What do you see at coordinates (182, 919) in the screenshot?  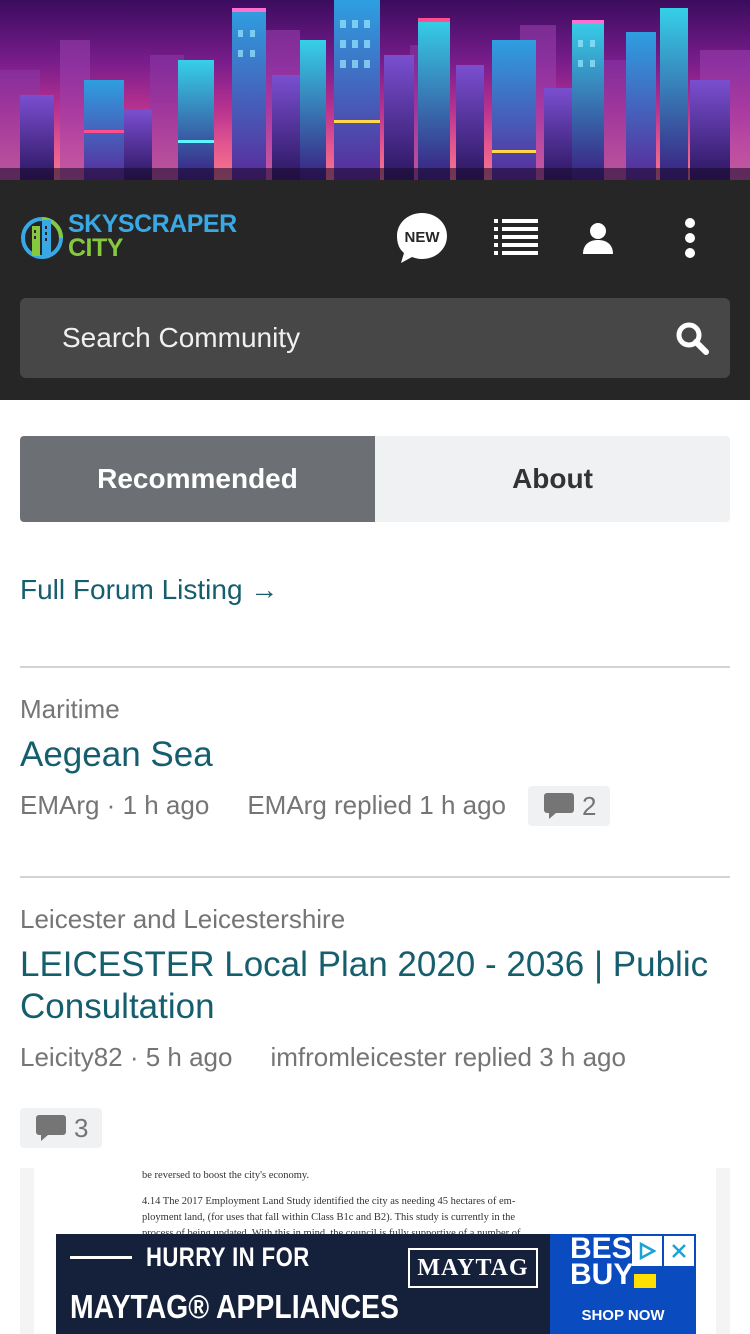 I see `thread-forum-name: Leicester and Leicestershire` at bounding box center [182, 919].